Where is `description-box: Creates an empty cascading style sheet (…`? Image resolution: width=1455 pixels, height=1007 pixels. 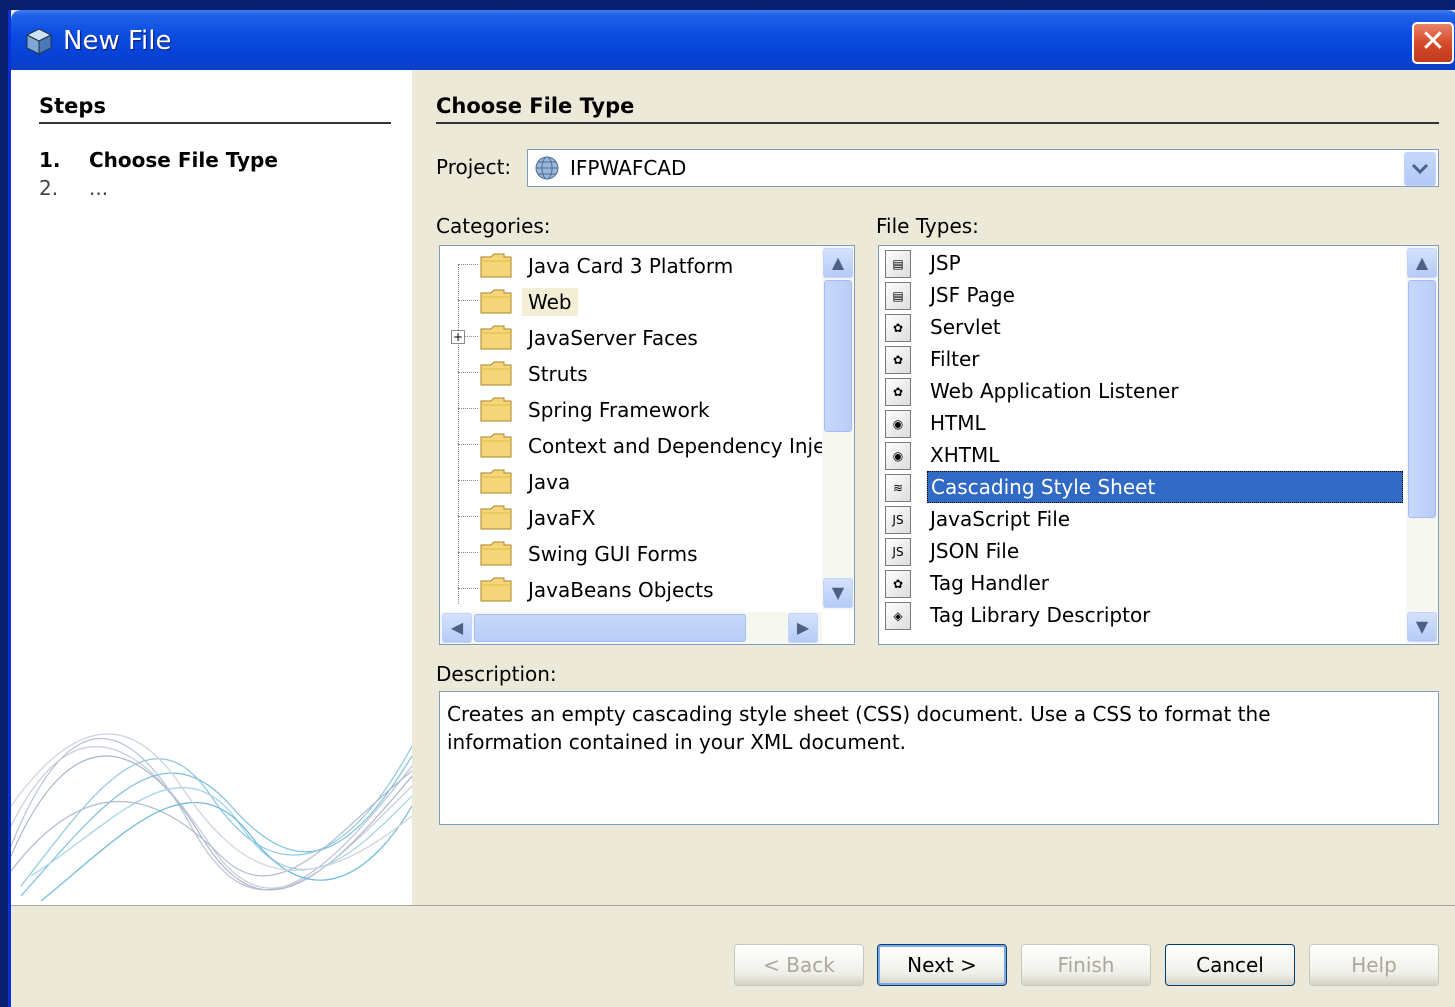 description-box: Creates an empty cascading style sheet (… is located at coordinates (939, 758).